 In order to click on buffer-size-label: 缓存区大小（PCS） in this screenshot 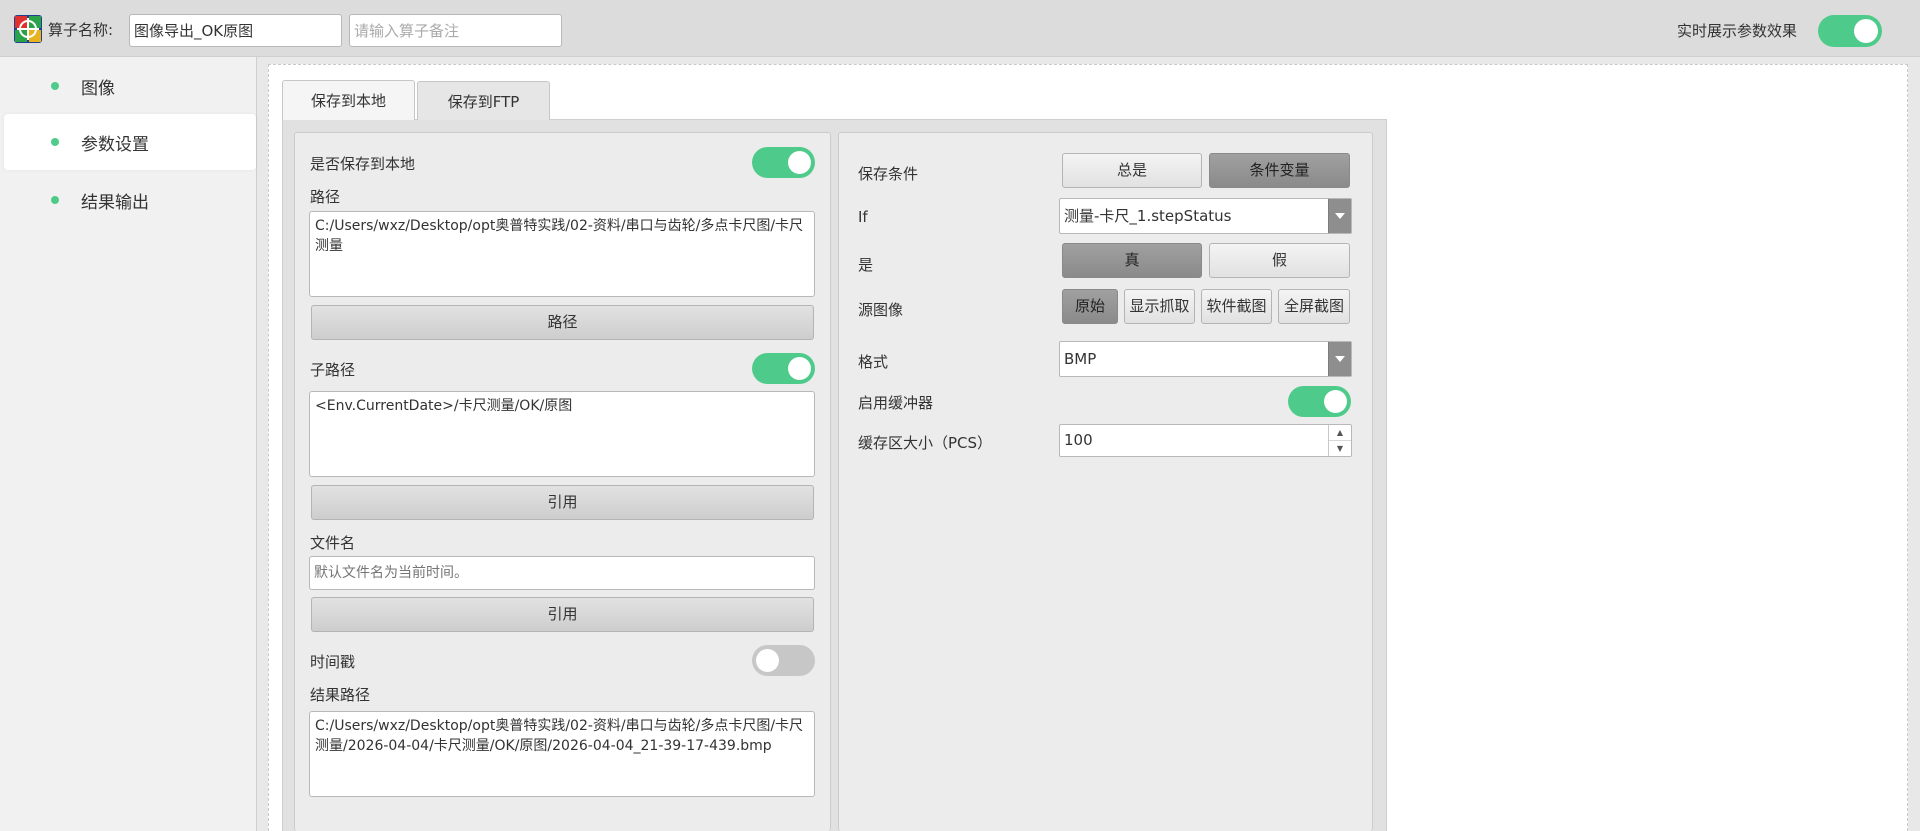, I will do `click(925, 443)`.